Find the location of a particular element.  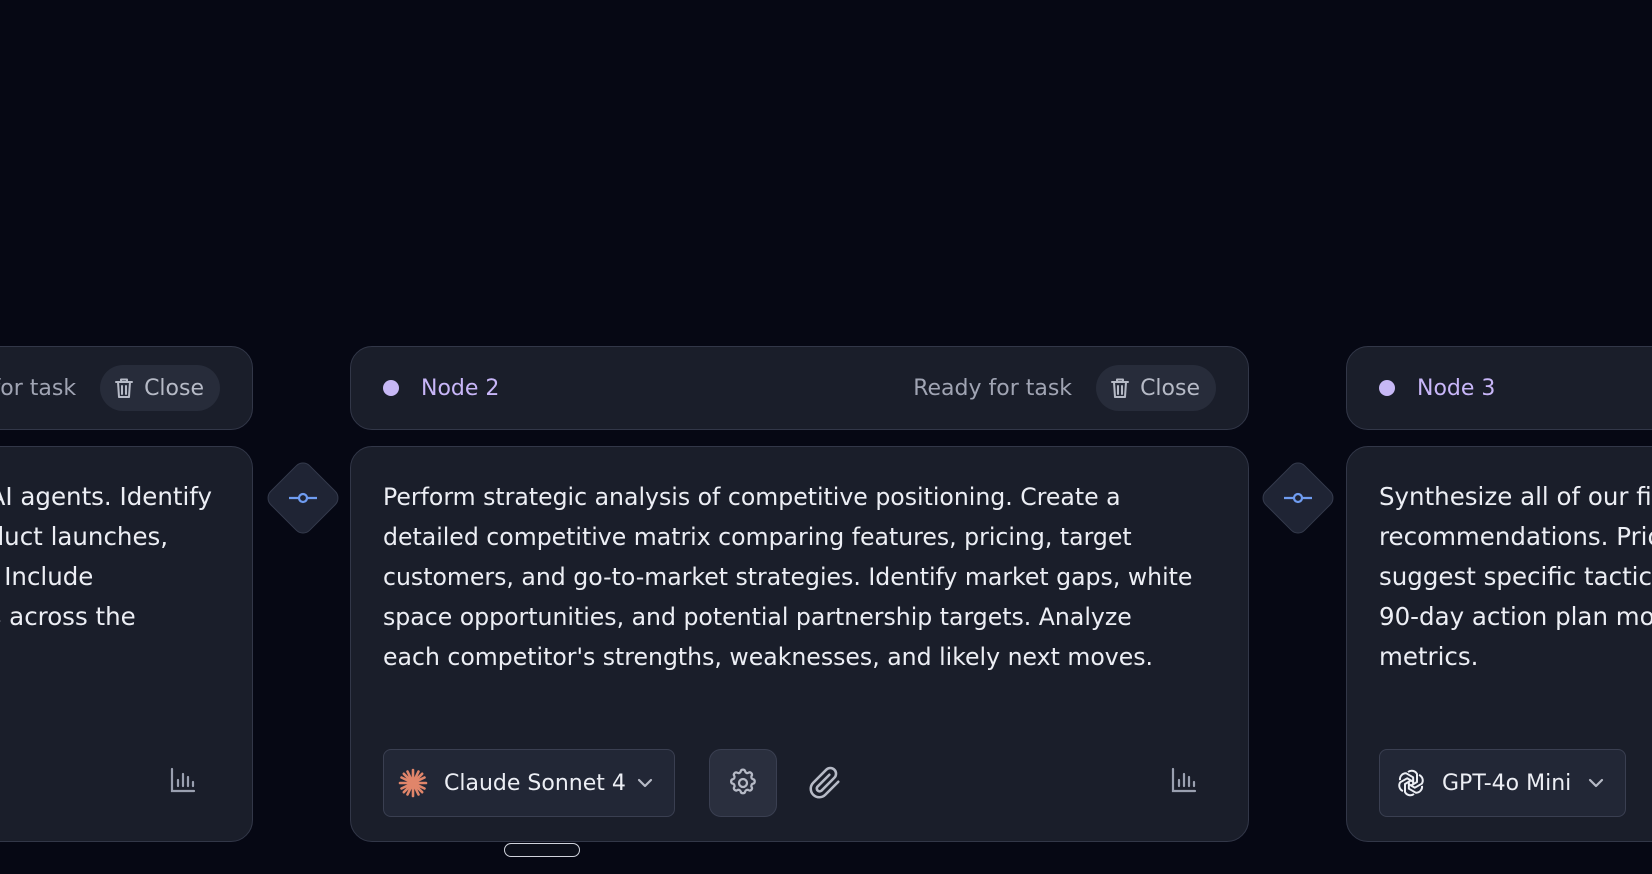

node-3-title: Node 3 is located at coordinates (1456, 388).